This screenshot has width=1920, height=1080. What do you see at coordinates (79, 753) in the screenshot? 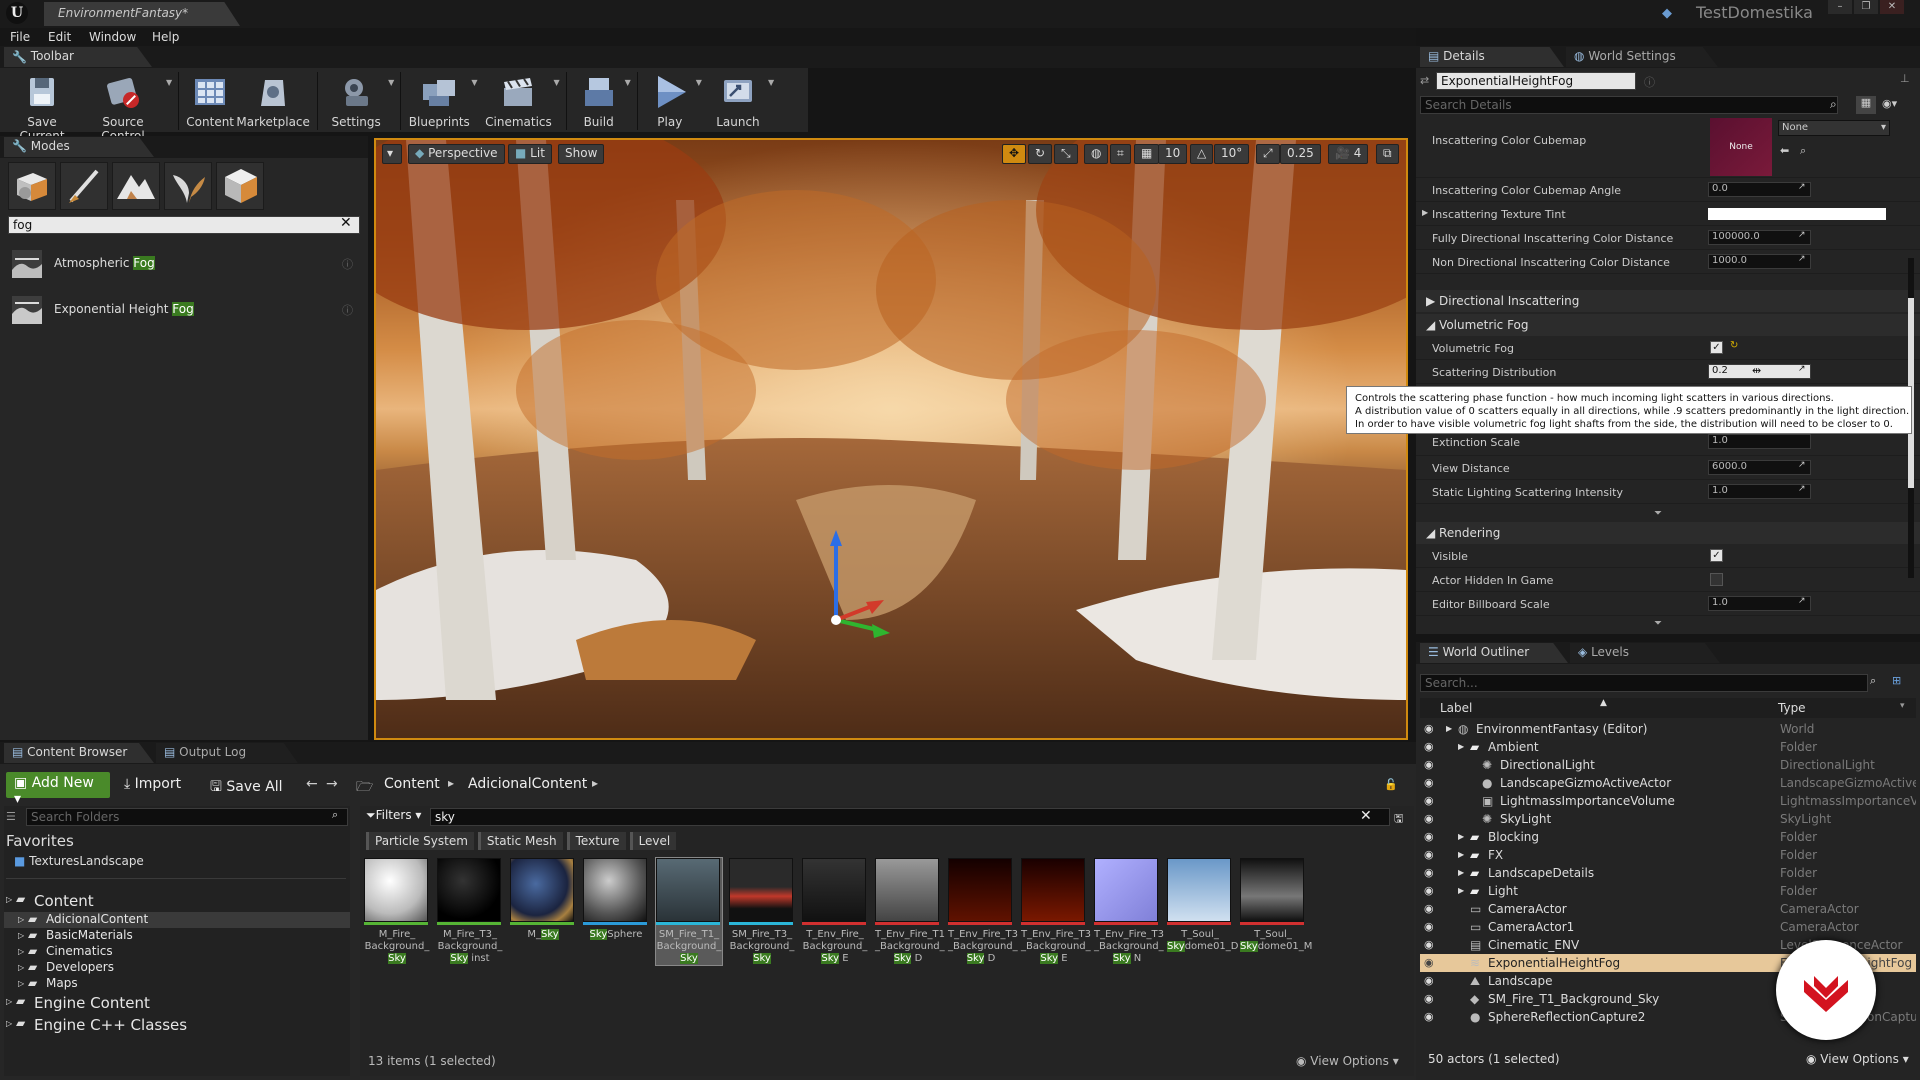
I see `tab-content-browser: ▤ Content Browser` at bounding box center [79, 753].